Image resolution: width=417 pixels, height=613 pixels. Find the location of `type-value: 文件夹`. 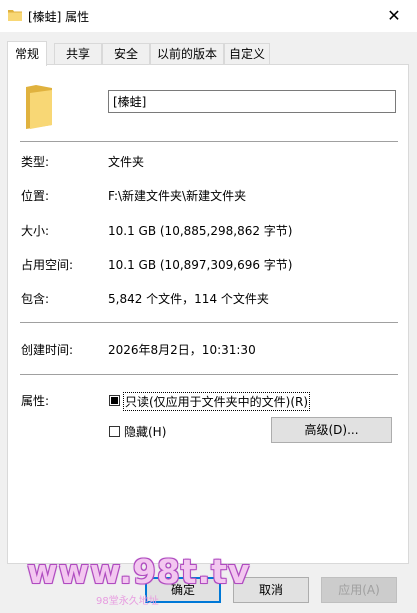

type-value: 文件夹 is located at coordinates (126, 162).